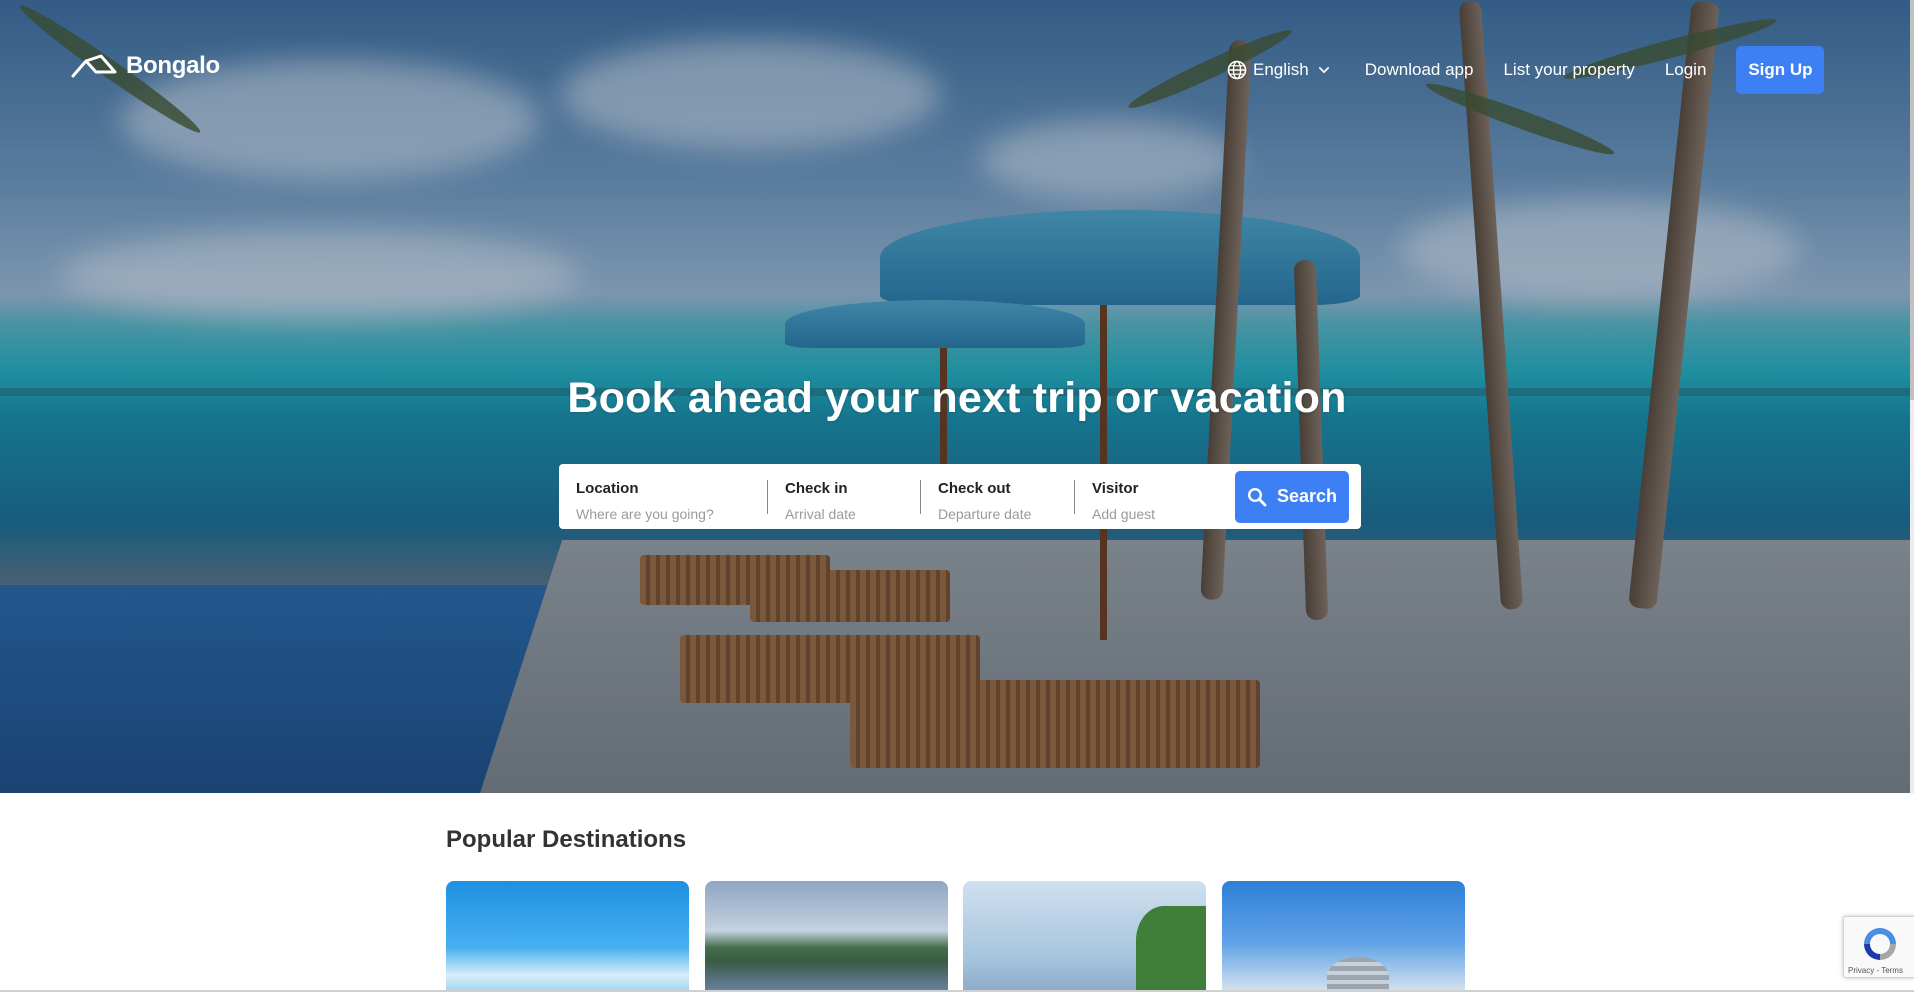  What do you see at coordinates (1237, 70) in the screenshot?
I see `globe-icon` at bounding box center [1237, 70].